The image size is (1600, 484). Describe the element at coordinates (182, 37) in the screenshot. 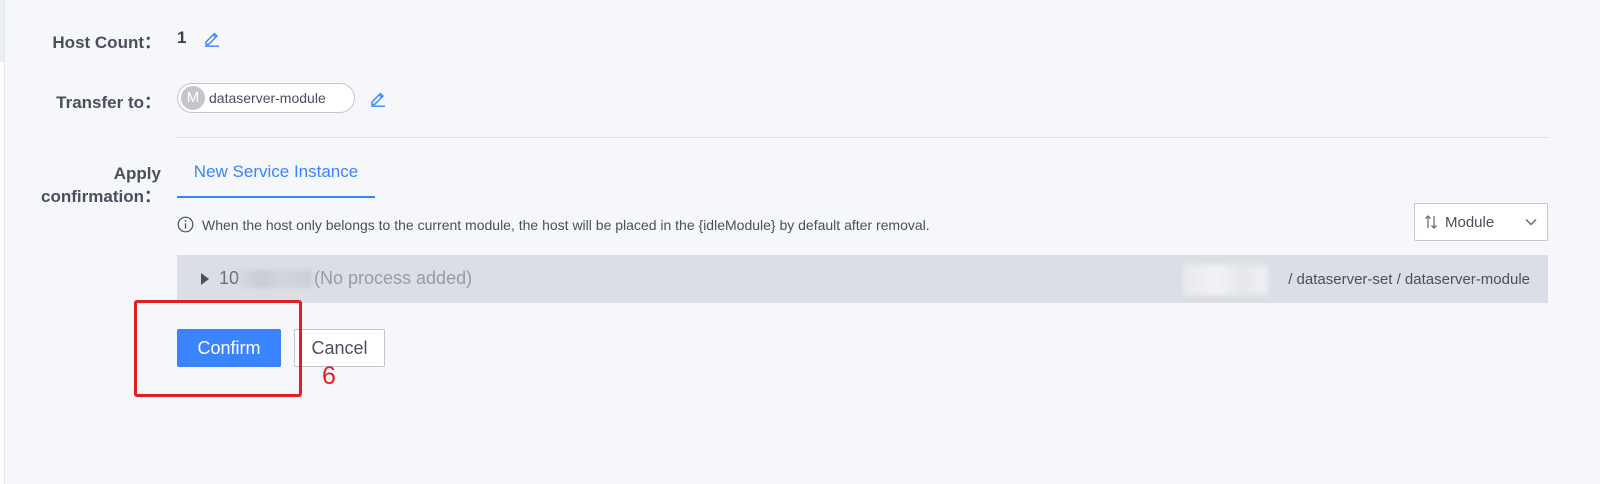

I see `host-count-value: 1` at that location.